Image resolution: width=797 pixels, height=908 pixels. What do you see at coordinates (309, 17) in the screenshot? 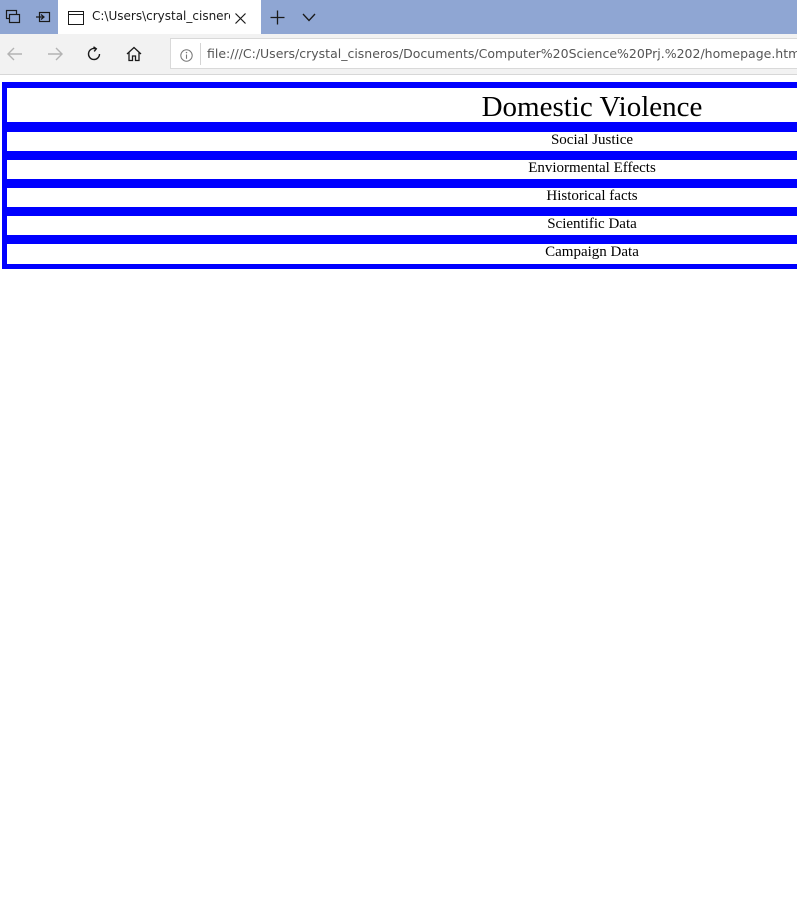
I see `chevron-down-icon` at bounding box center [309, 17].